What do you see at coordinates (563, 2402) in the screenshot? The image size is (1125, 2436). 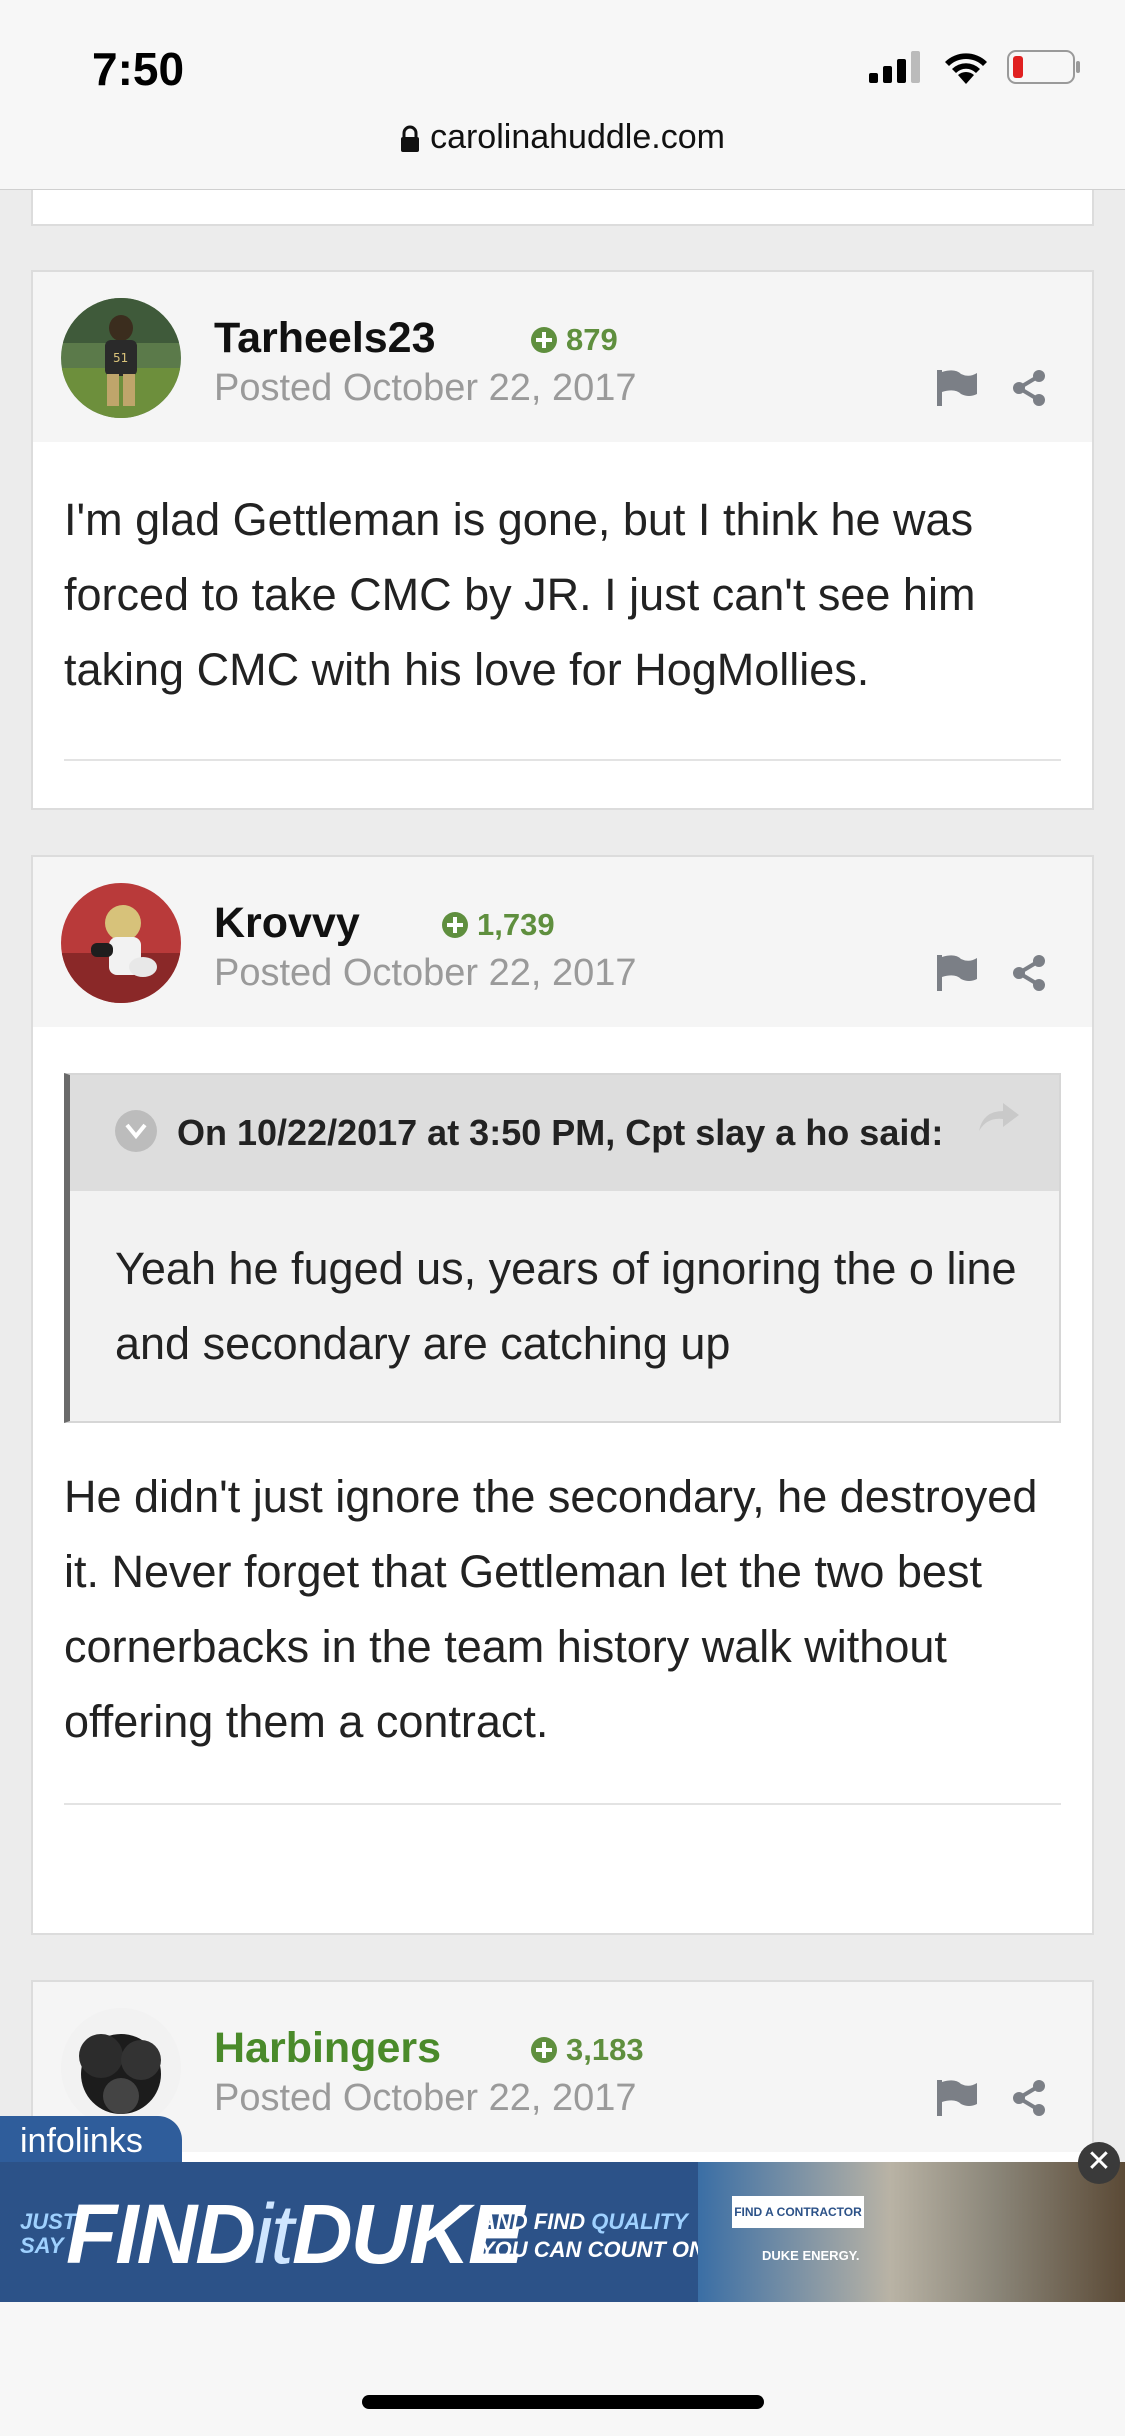 I see `home-indicator` at bounding box center [563, 2402].